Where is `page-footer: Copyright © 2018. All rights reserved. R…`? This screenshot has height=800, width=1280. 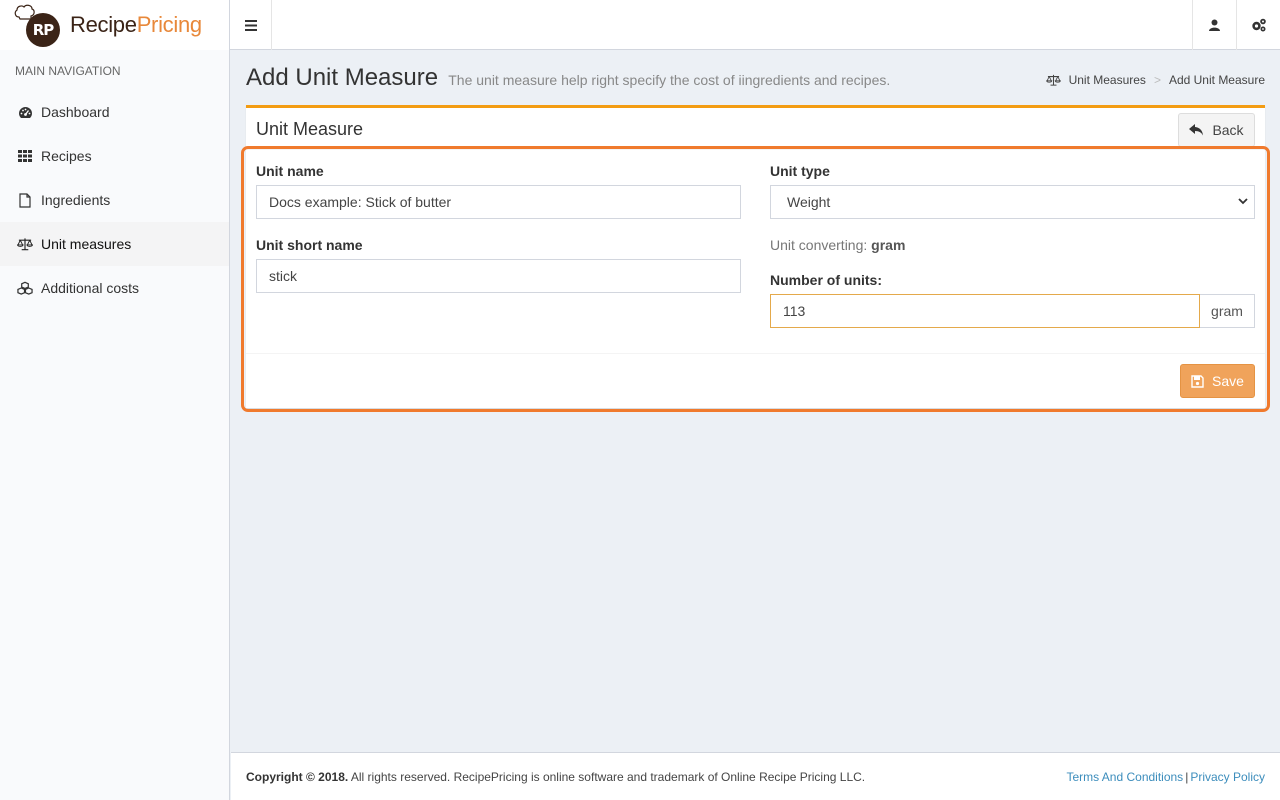
page-footer: Copyright © 2018. All rights reserved. R… is located at coordinates (755, 776).